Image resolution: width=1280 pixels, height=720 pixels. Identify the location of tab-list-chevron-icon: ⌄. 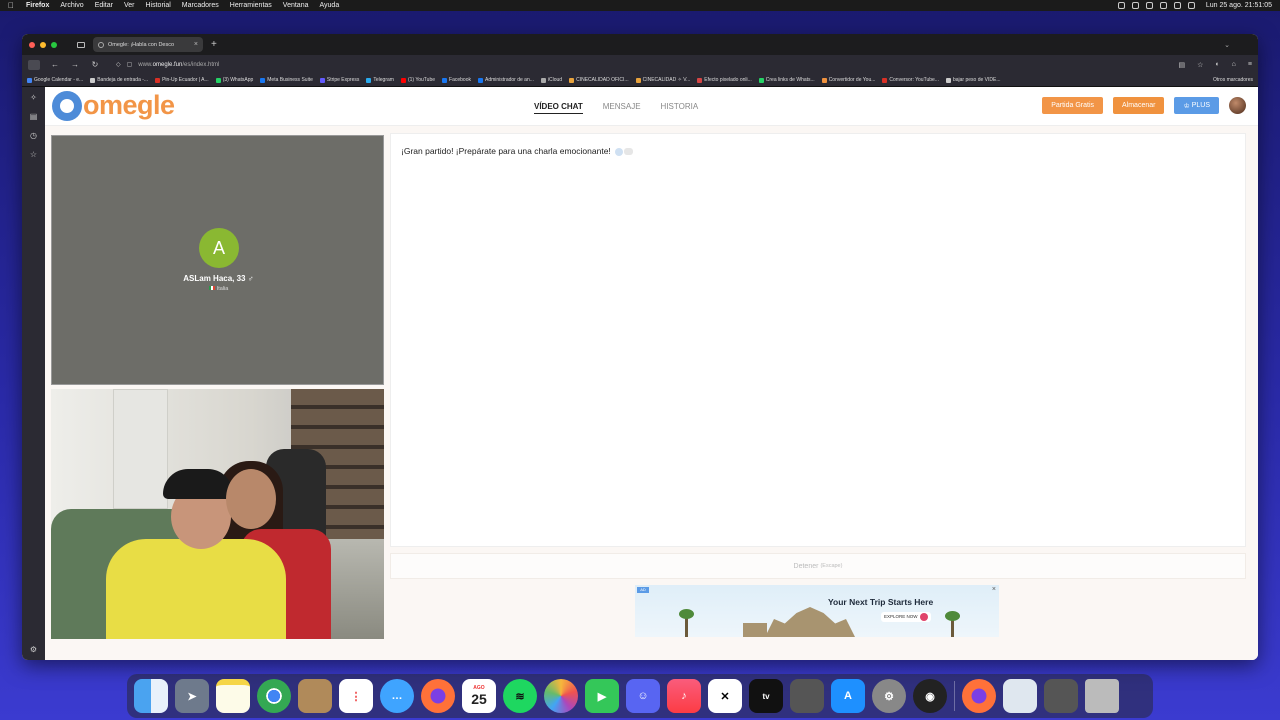
(1227, 45).